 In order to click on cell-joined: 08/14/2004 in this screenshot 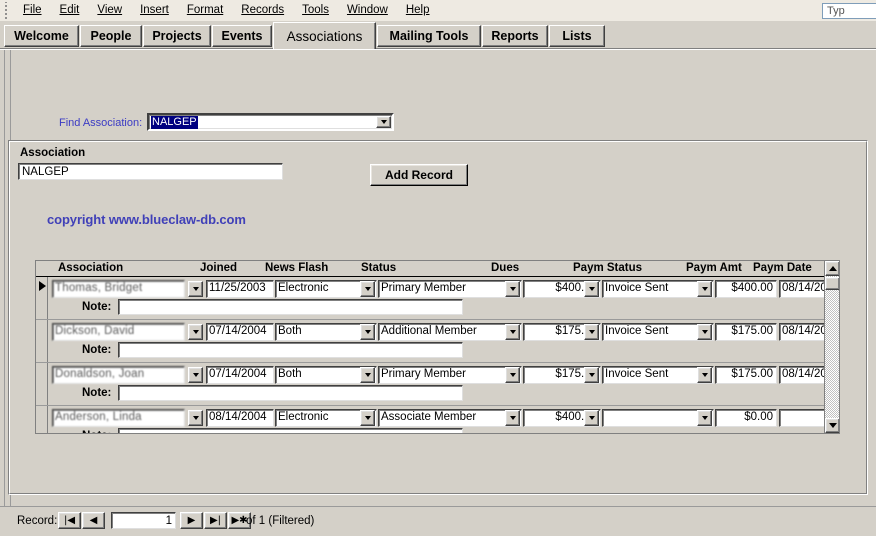, I will do `click(240, 418)`.